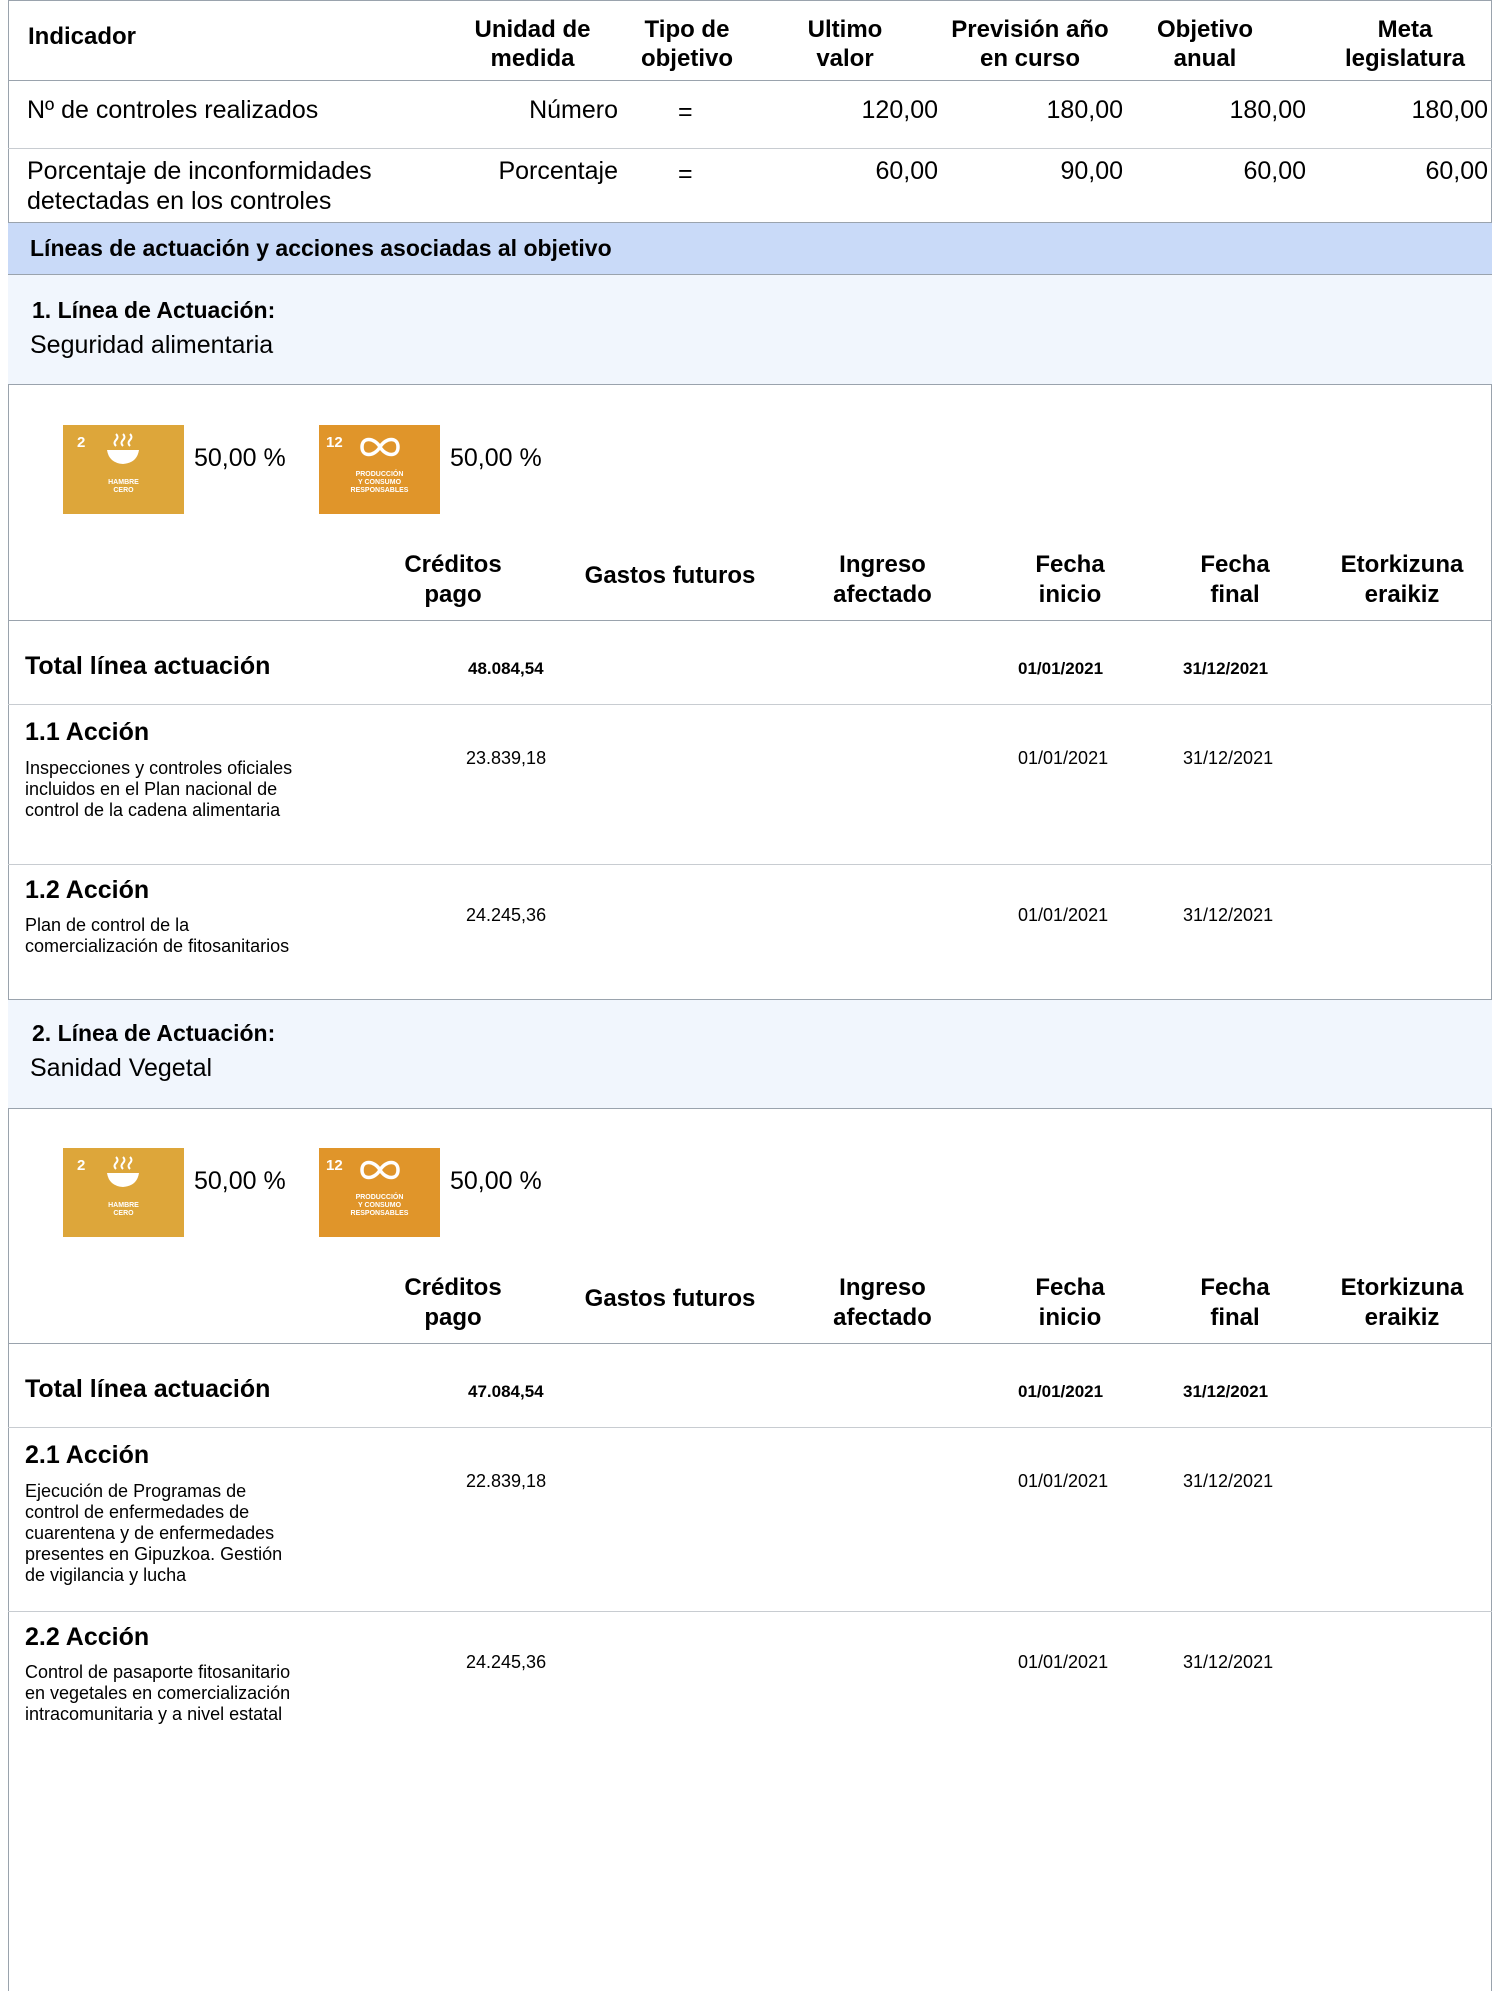  Describe the element at coordinates (506, 758) in the screenshot. I see `accion-credits: 23.839,18` at that location.